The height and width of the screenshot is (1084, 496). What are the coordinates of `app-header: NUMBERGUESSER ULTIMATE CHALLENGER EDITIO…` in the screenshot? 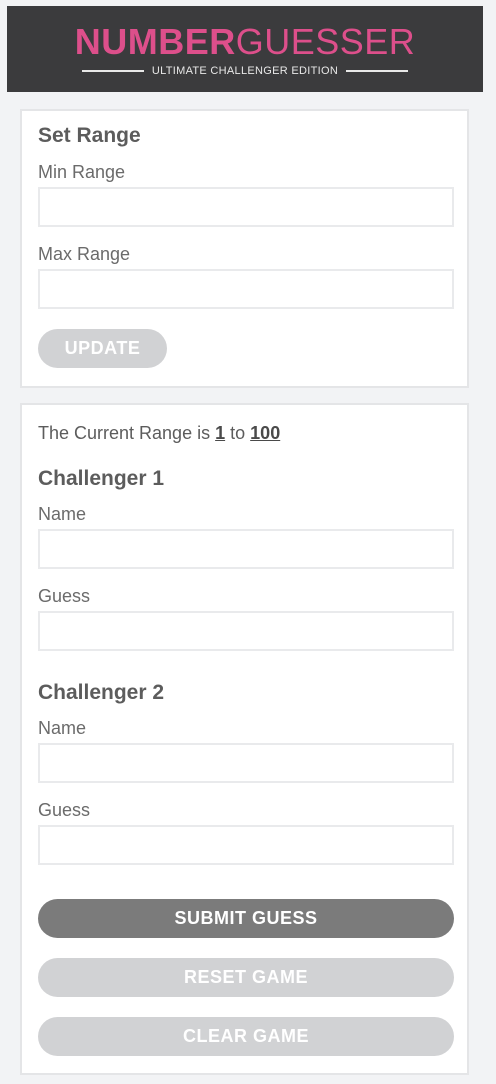 It's located at (245, 49).